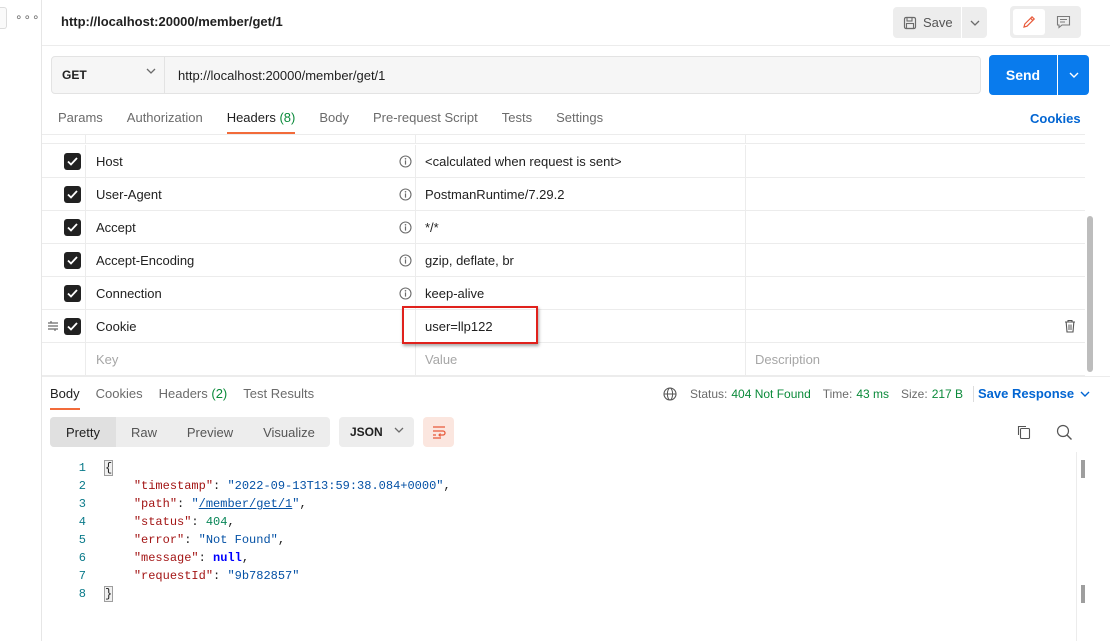 This screenshot has height=641, width=1110. What do you see at coordinates (1029, 22) in the screenshot?
I see `edit-mode-button` at bounding box center [1029, 22].